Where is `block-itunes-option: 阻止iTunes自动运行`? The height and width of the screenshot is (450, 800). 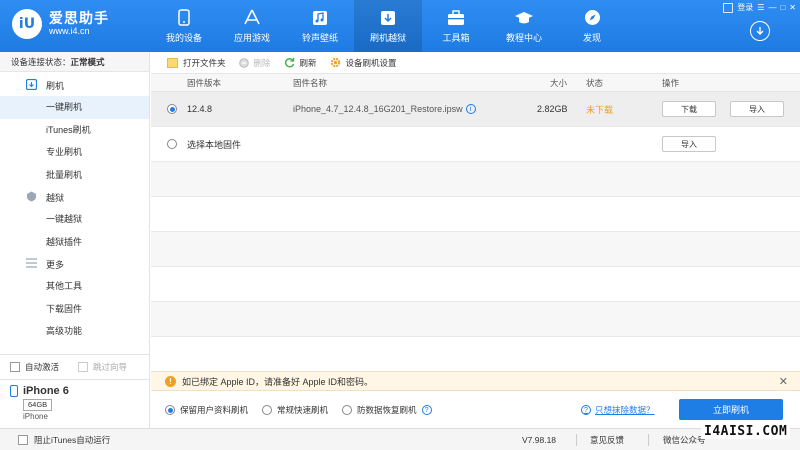
block-itunes-option: 阻止iTunes自动运行 is located at coordinates (64, 440).